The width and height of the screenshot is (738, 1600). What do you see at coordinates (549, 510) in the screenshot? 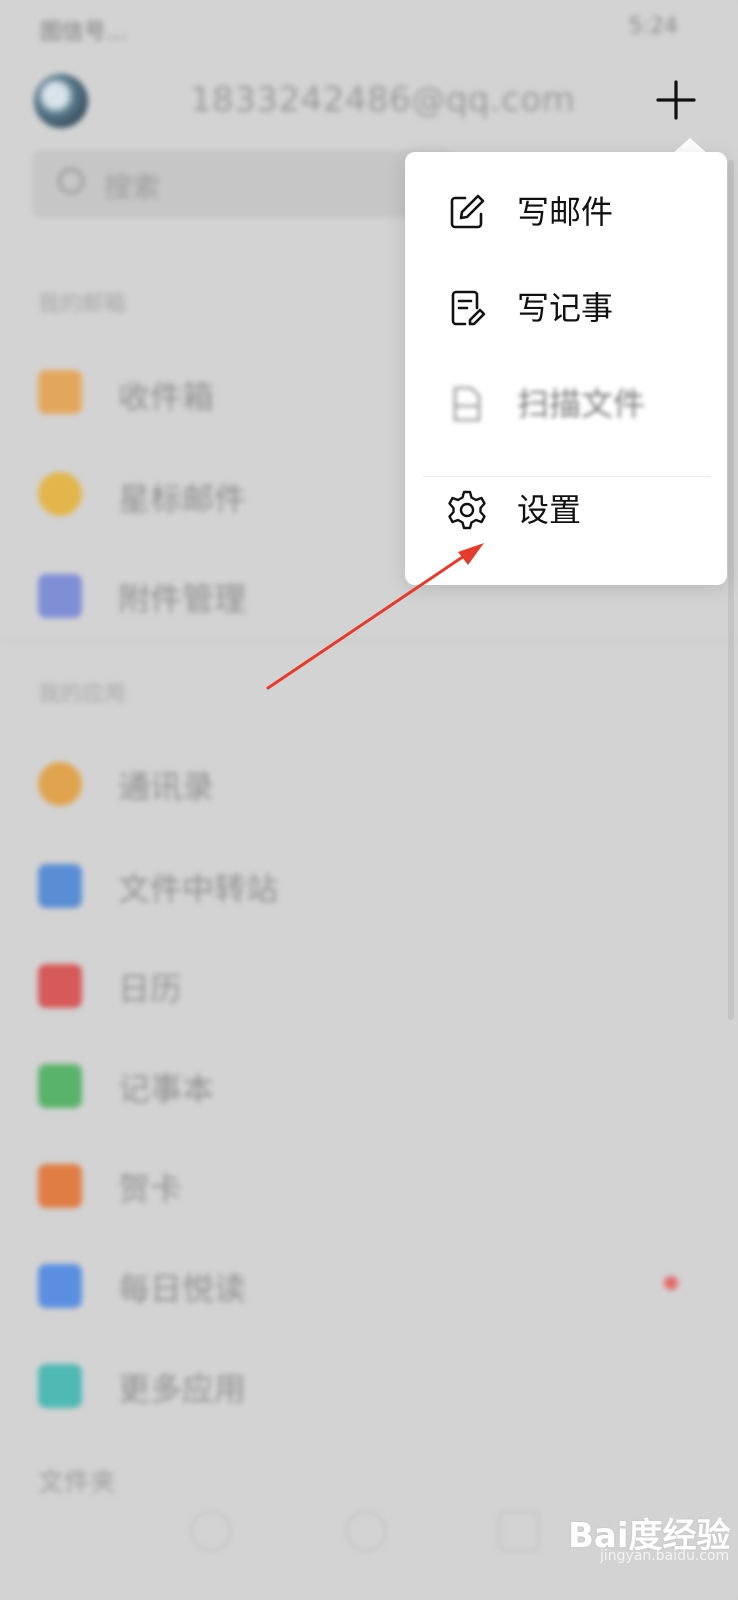
I see `menu-label-settings: 设置` at bounding box center [549, 510].